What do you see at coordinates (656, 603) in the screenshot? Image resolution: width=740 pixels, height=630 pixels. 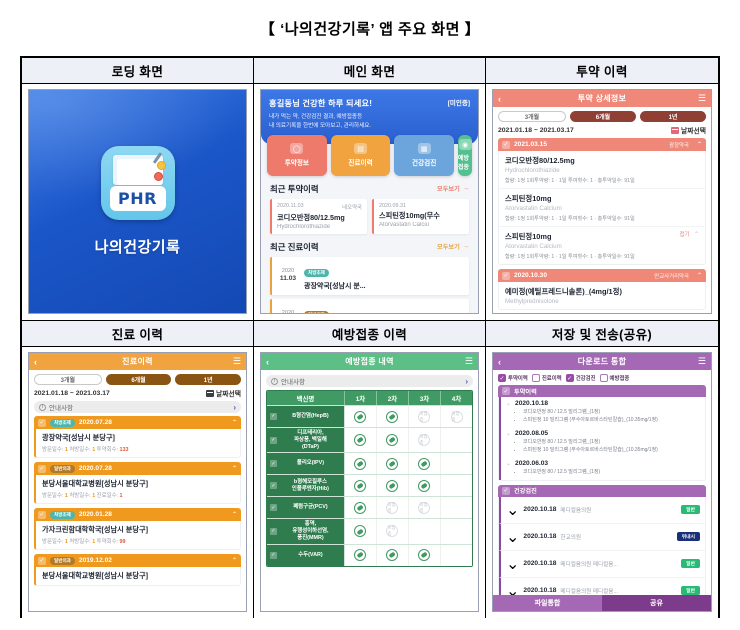 I see `share-button: 공유` at bounding box center [656, 603].